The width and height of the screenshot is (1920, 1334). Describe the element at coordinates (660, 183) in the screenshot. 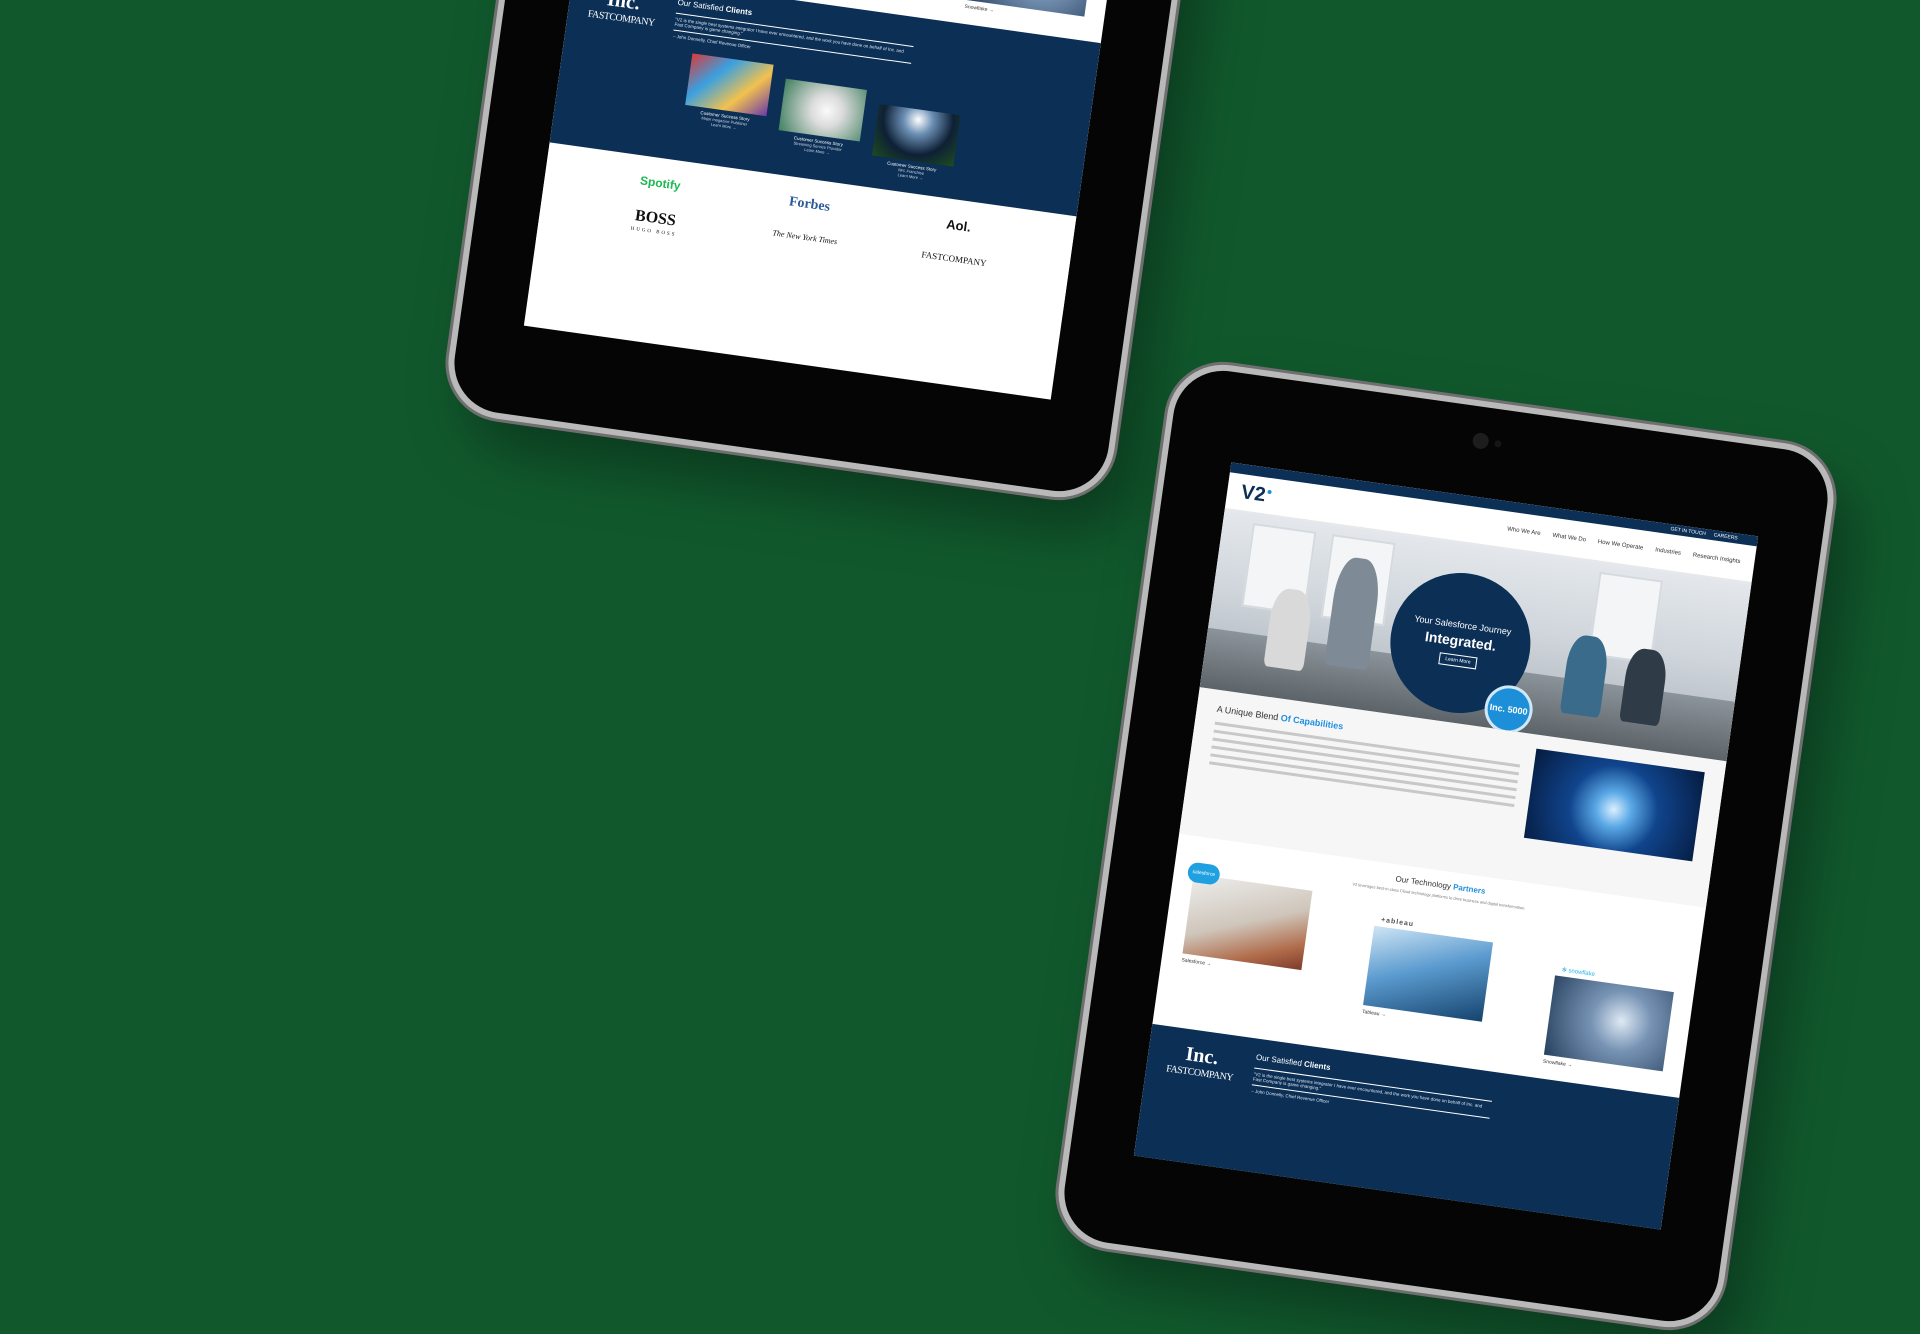

I see `spotify-logo: Spotify` at that location.